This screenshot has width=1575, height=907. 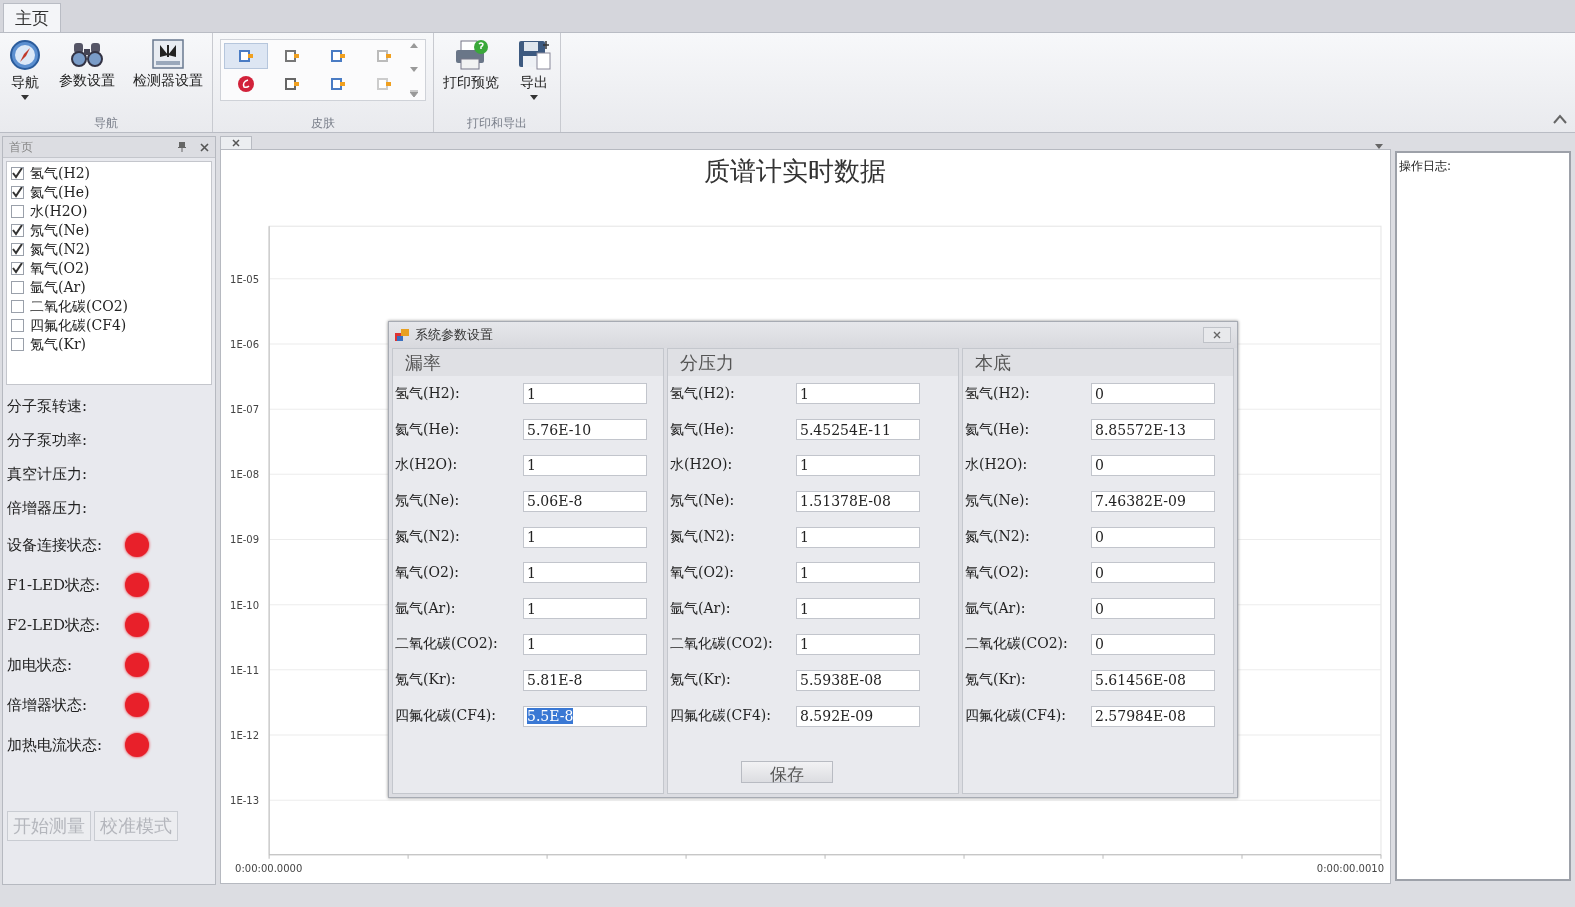 What do you see at coordinates (245, 279) in the screenshot?
I see `axis-tick-label: 1E-05` at bounding box center [245, 279].